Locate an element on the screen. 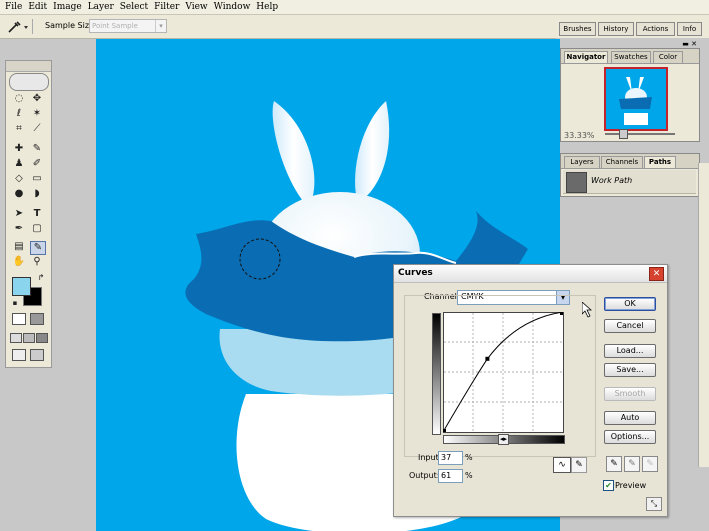  menu-select: Select is located at coordinates (134, 7).